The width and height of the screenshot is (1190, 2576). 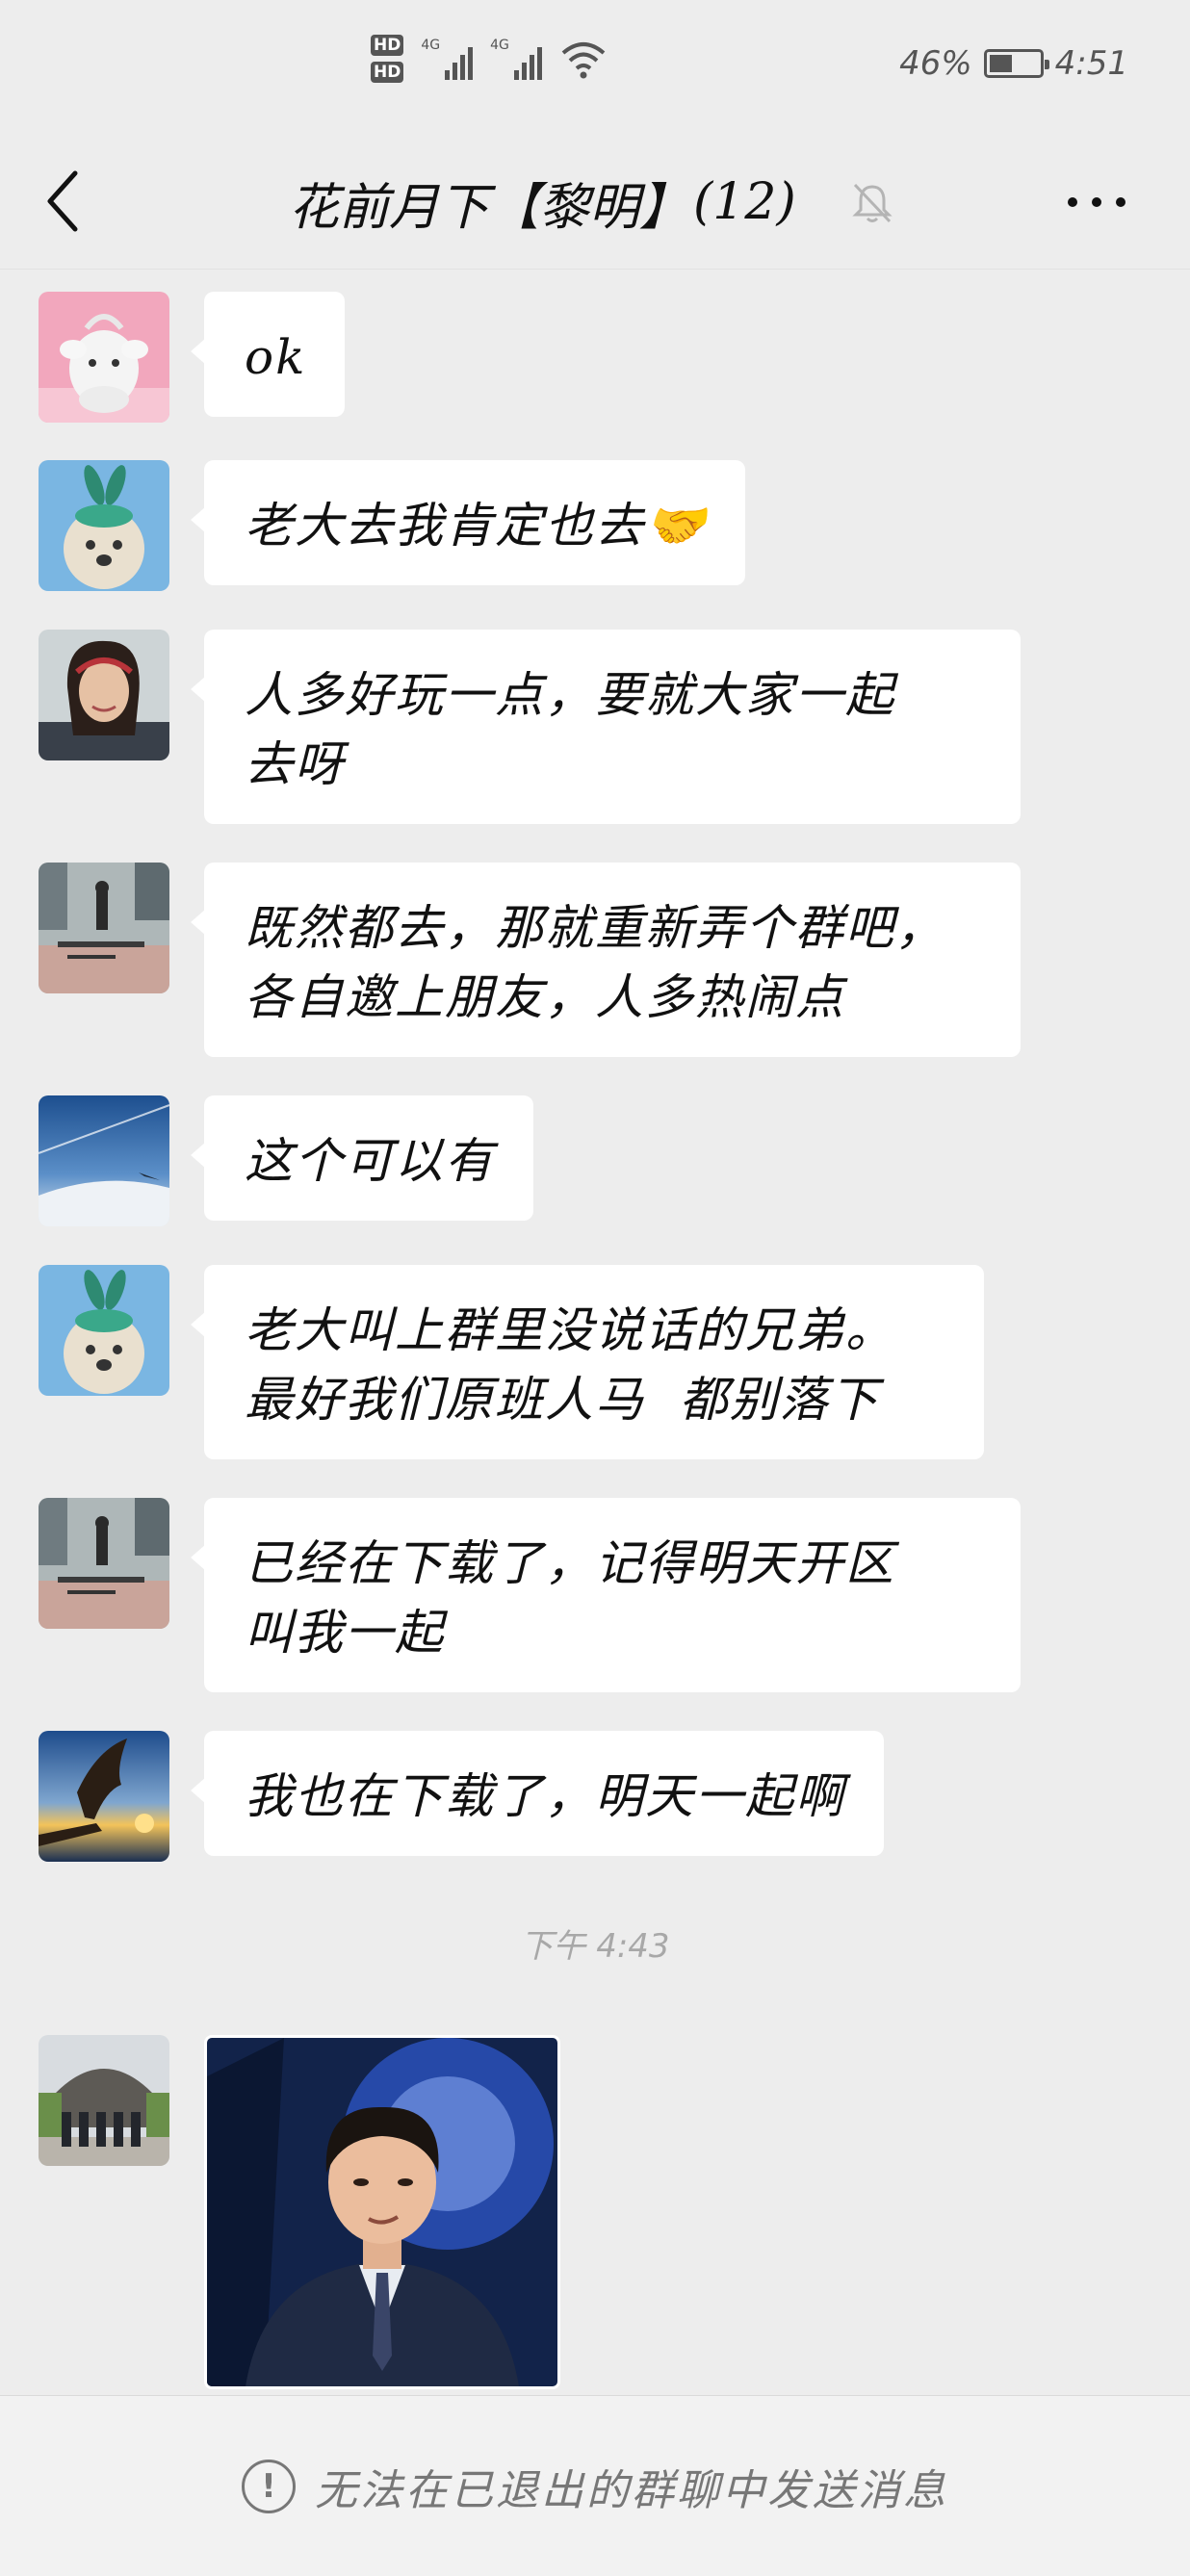 I want to click on message-bubble: ok, so click(x=268, y=354).